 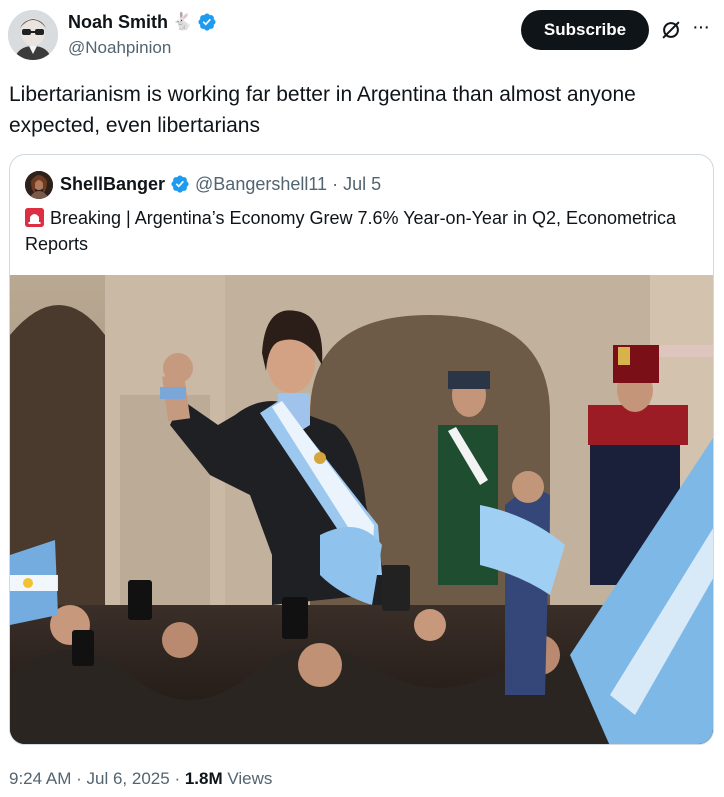 I want to click on author-avatar, so click(x=33, y=35).